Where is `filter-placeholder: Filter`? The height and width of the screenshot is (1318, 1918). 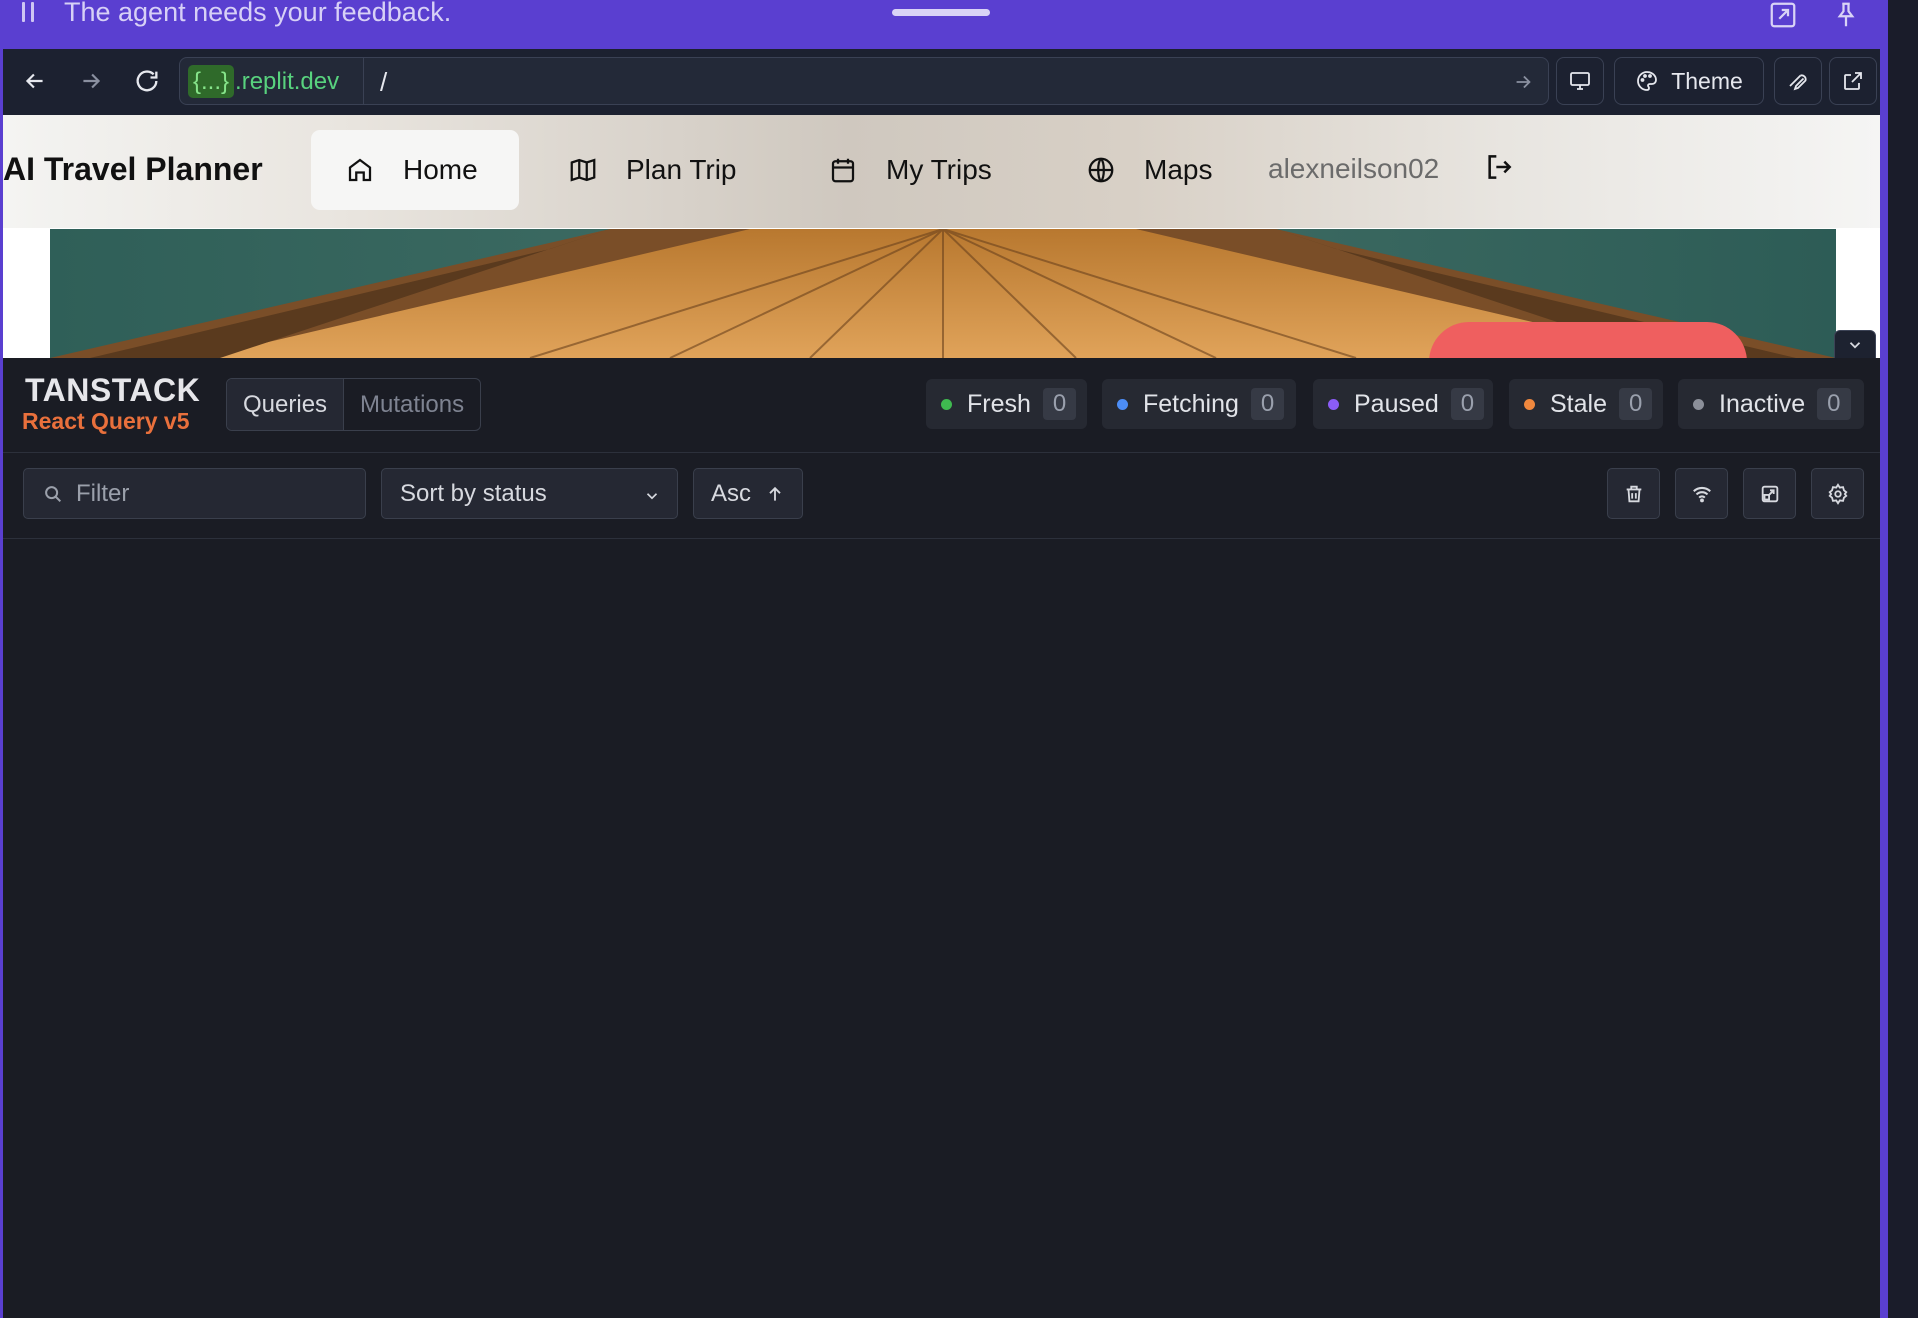
filter-placeholder: Filter is located at coordinates (103, 493).